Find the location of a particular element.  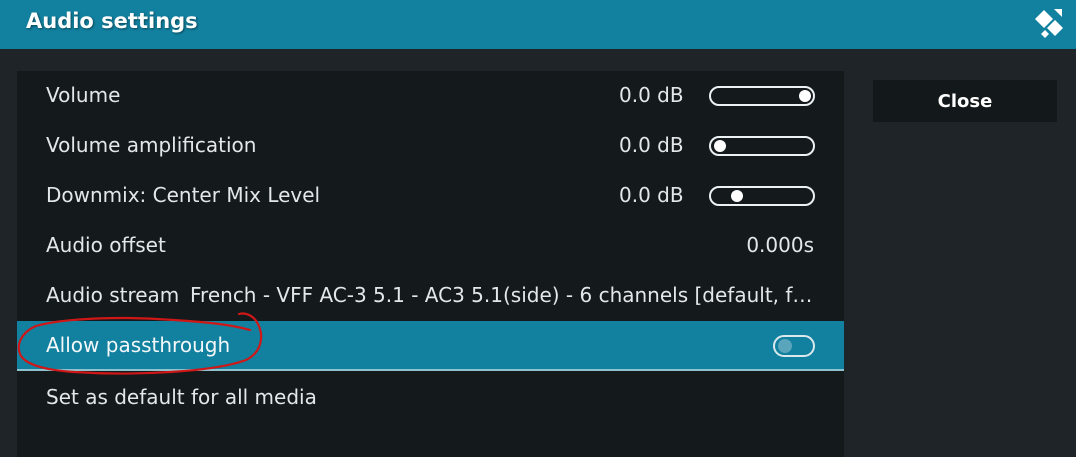

setting-volume: Volume 0.0 dB is located at coordinates (430, 96).